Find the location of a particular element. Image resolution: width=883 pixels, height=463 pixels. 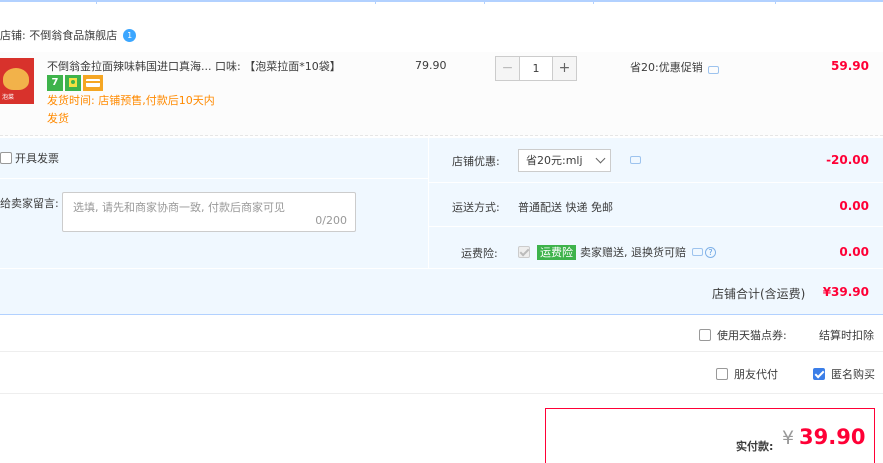

invoice-label: 开具发票 is located at coordinates (37, 158).